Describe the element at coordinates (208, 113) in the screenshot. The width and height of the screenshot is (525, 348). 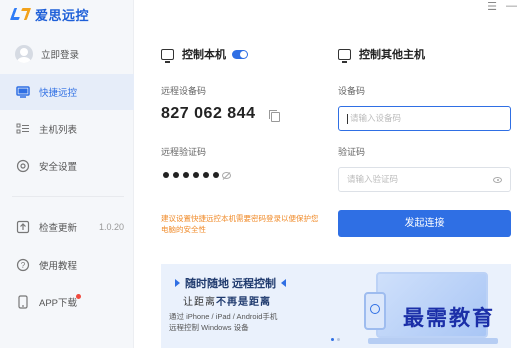
I see `device-code-value: 827 062 844` at that location.